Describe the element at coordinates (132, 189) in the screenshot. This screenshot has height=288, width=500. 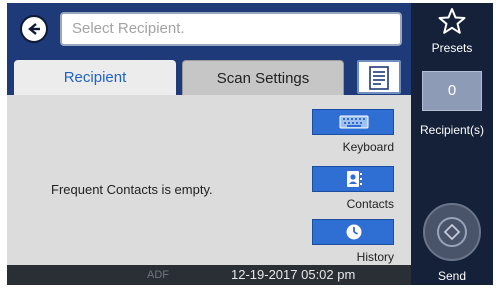
I see `empty-contacts-message: Frequent Contacts is empty.` at that location.